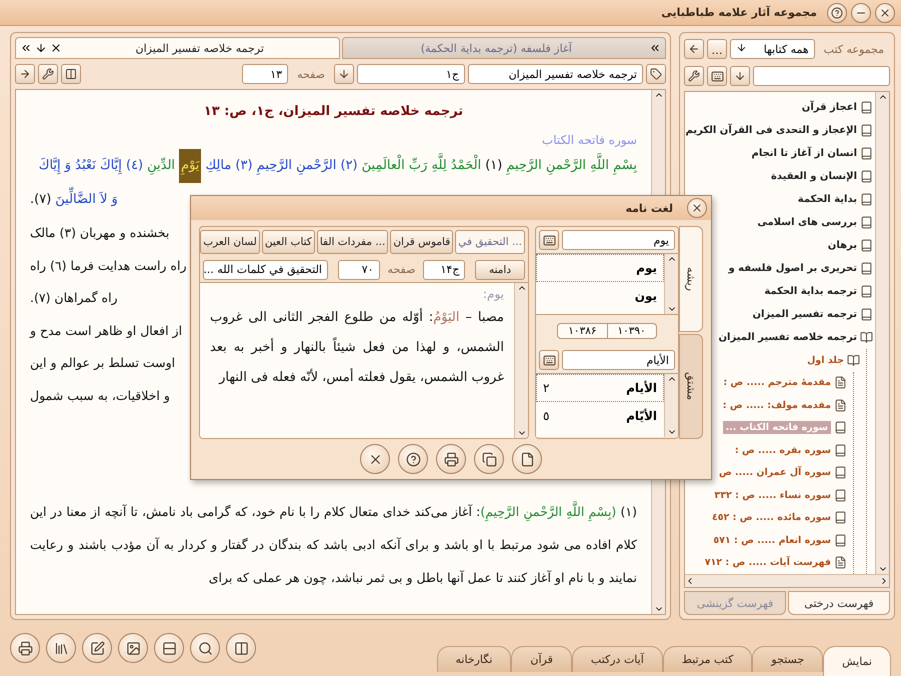 The height and width of the screenshot is (676, 901). I want to click on range-start: ١٠٣٨۶, so click(582, 331).